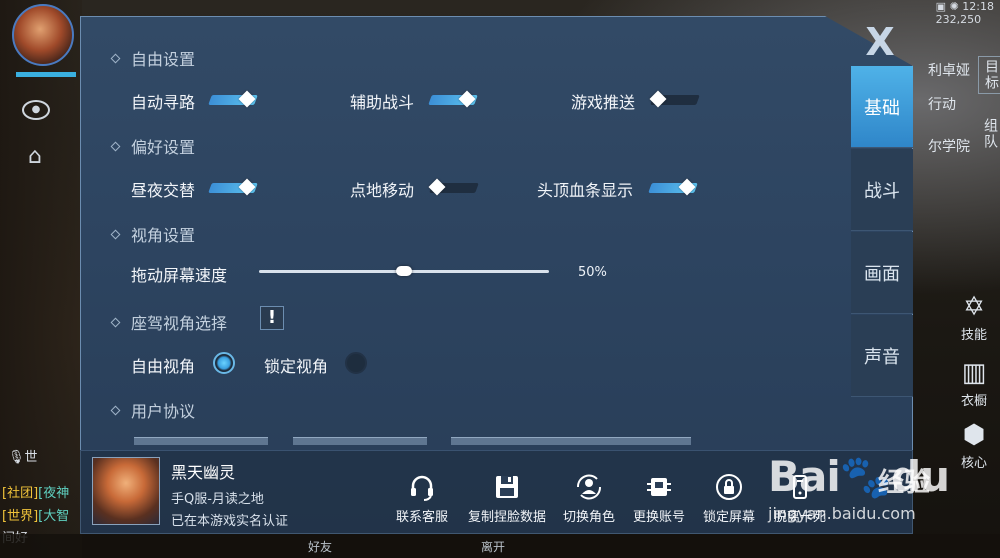  I want to click on drag-speed-value: 50%, so click(592, 272).